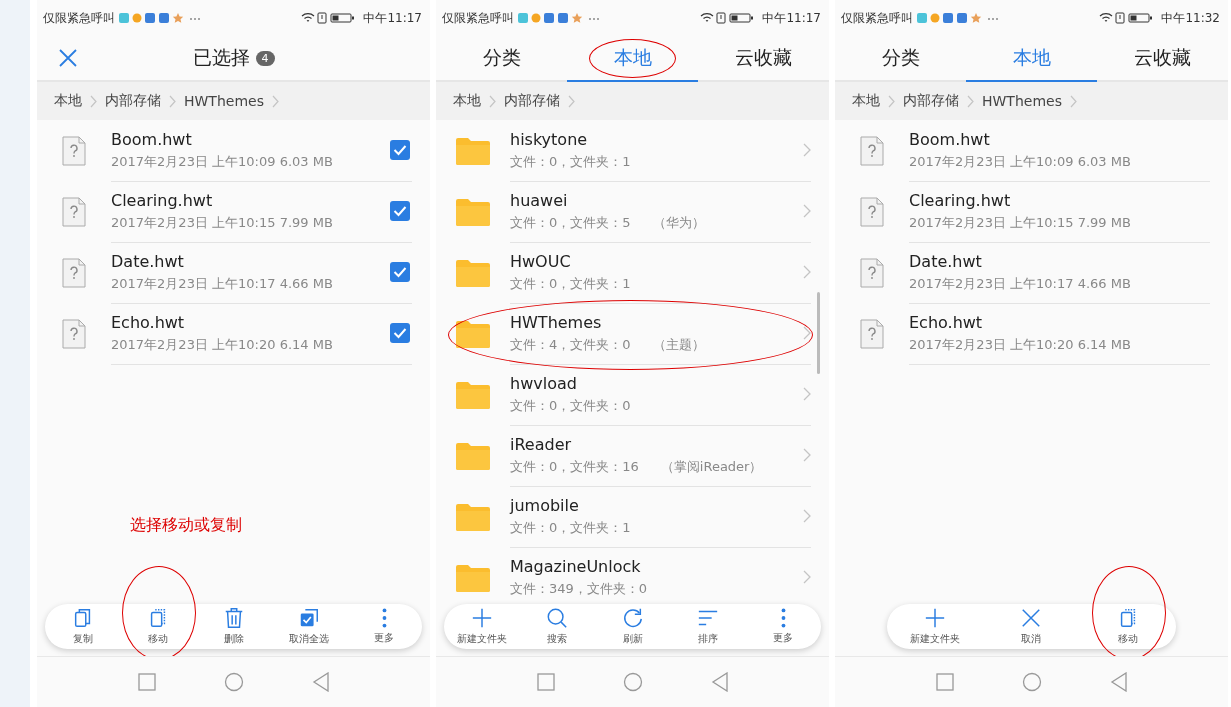  Describe the element at coordinates (656, 200) in the screenshot. I see `folder-name: huawei` at that location.